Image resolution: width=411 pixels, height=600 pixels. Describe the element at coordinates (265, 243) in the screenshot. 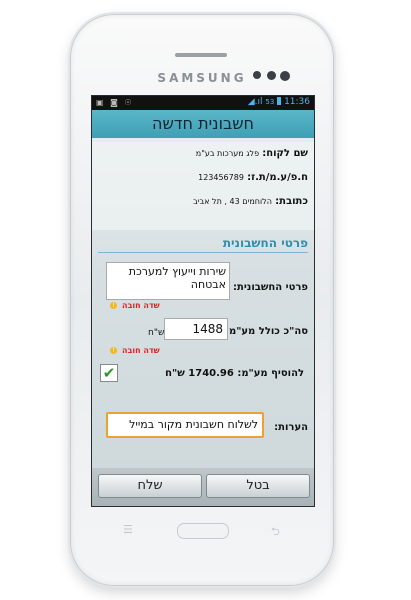

I see `section-title: פרטי החשבונית` at that location.